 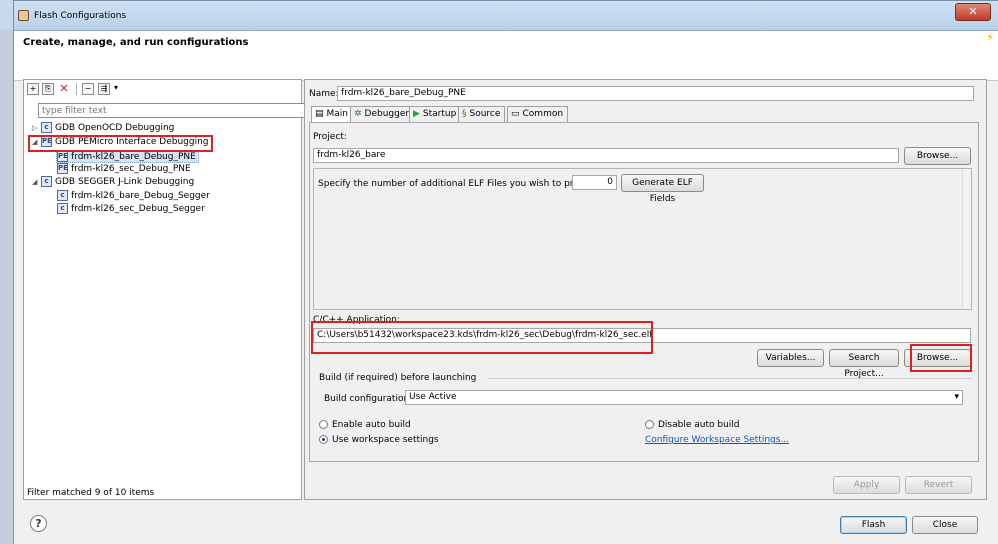 I want to click on disable-auto-build-option: Disable auto build, so click(x=692, y=425).